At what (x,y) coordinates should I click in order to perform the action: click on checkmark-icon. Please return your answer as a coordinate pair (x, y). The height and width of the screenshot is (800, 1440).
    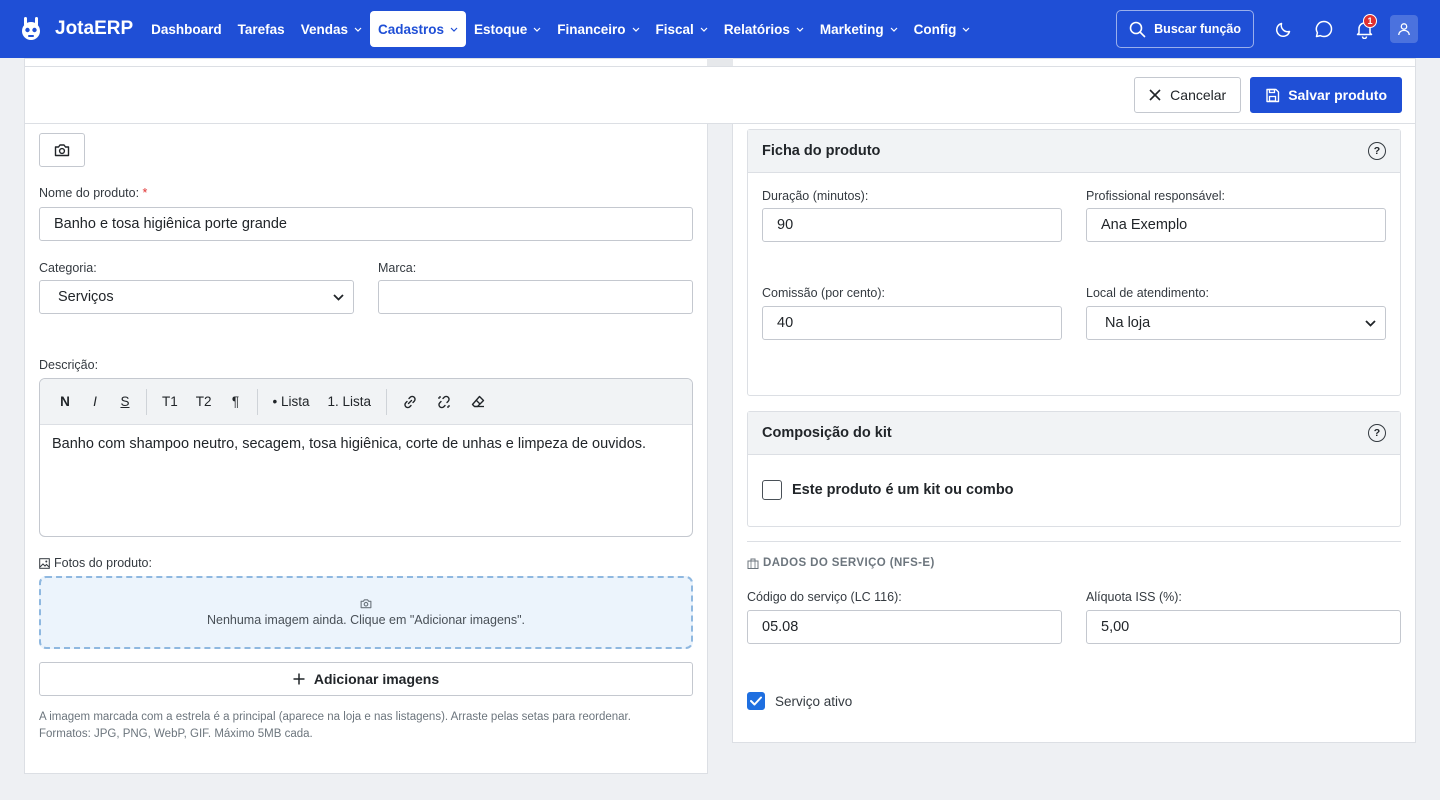
    Looking at the image, I should click on (756, 701).